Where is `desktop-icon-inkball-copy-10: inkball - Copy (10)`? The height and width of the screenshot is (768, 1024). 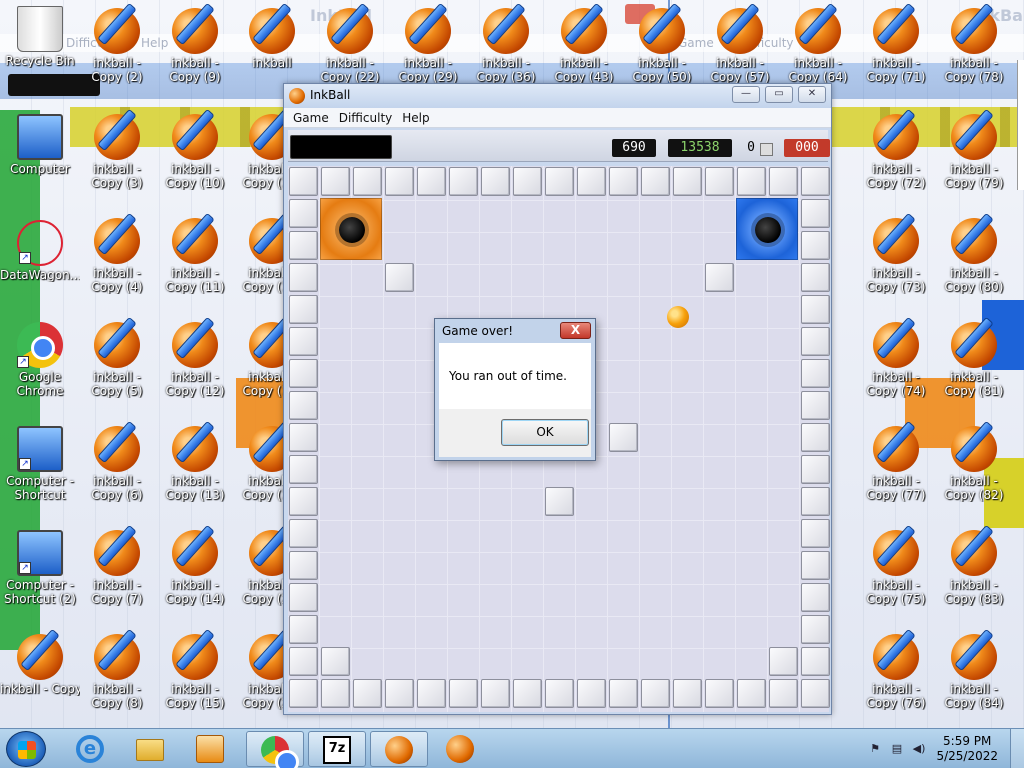 desktop-icon-inkball-copy-10: inkball - Copy (10) is located at coordinates (195, 160).